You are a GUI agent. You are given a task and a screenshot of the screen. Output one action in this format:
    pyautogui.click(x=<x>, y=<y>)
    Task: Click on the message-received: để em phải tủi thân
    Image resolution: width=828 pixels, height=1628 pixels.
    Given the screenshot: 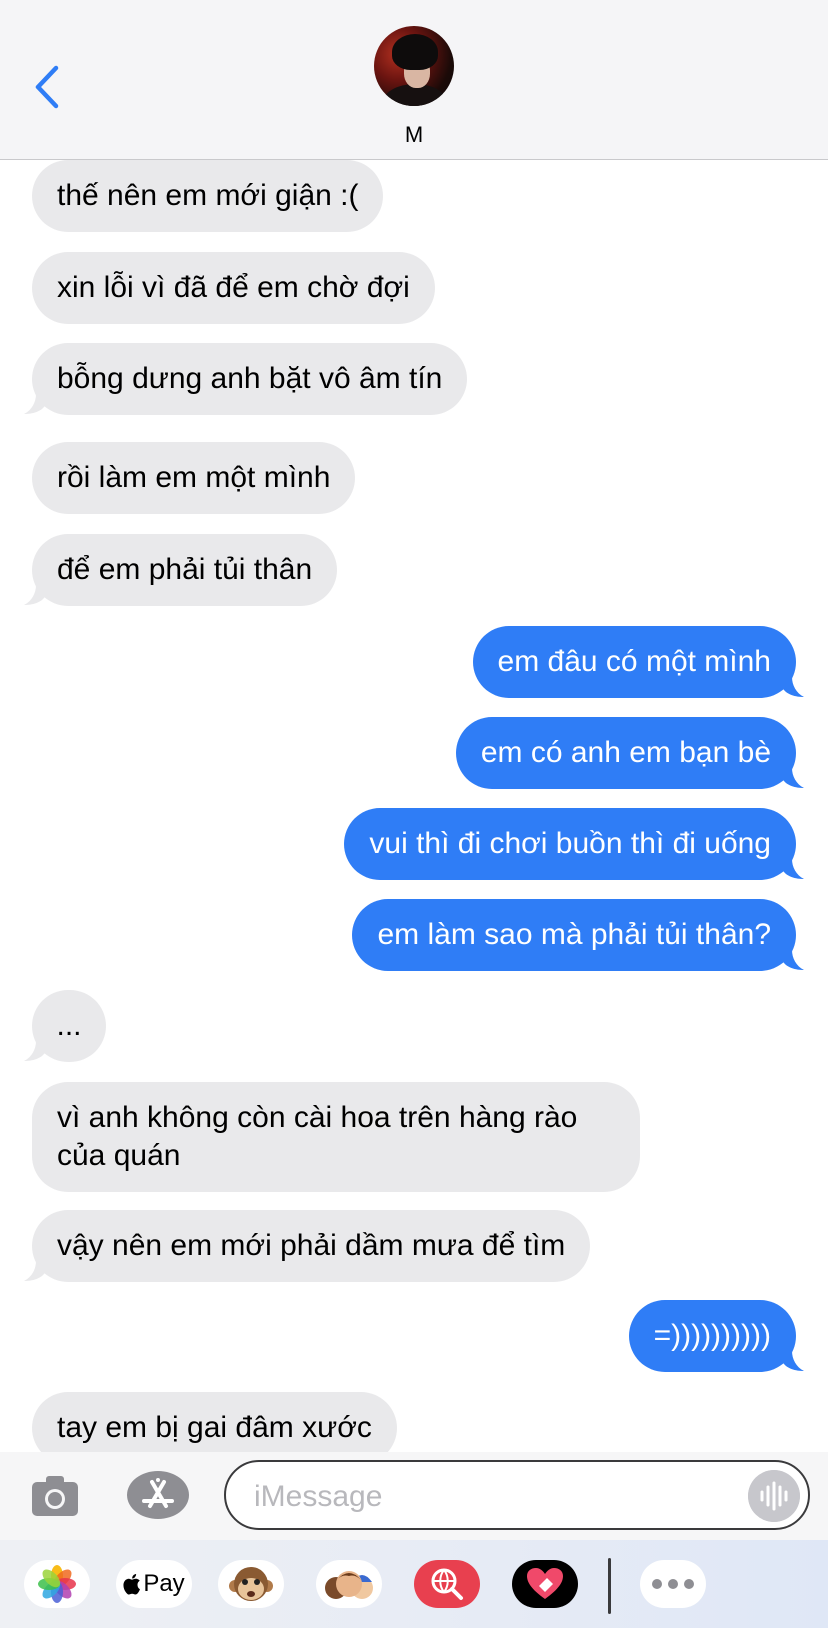 What is the action you would take?
    pyautogui.click(x=185, y=570)
    